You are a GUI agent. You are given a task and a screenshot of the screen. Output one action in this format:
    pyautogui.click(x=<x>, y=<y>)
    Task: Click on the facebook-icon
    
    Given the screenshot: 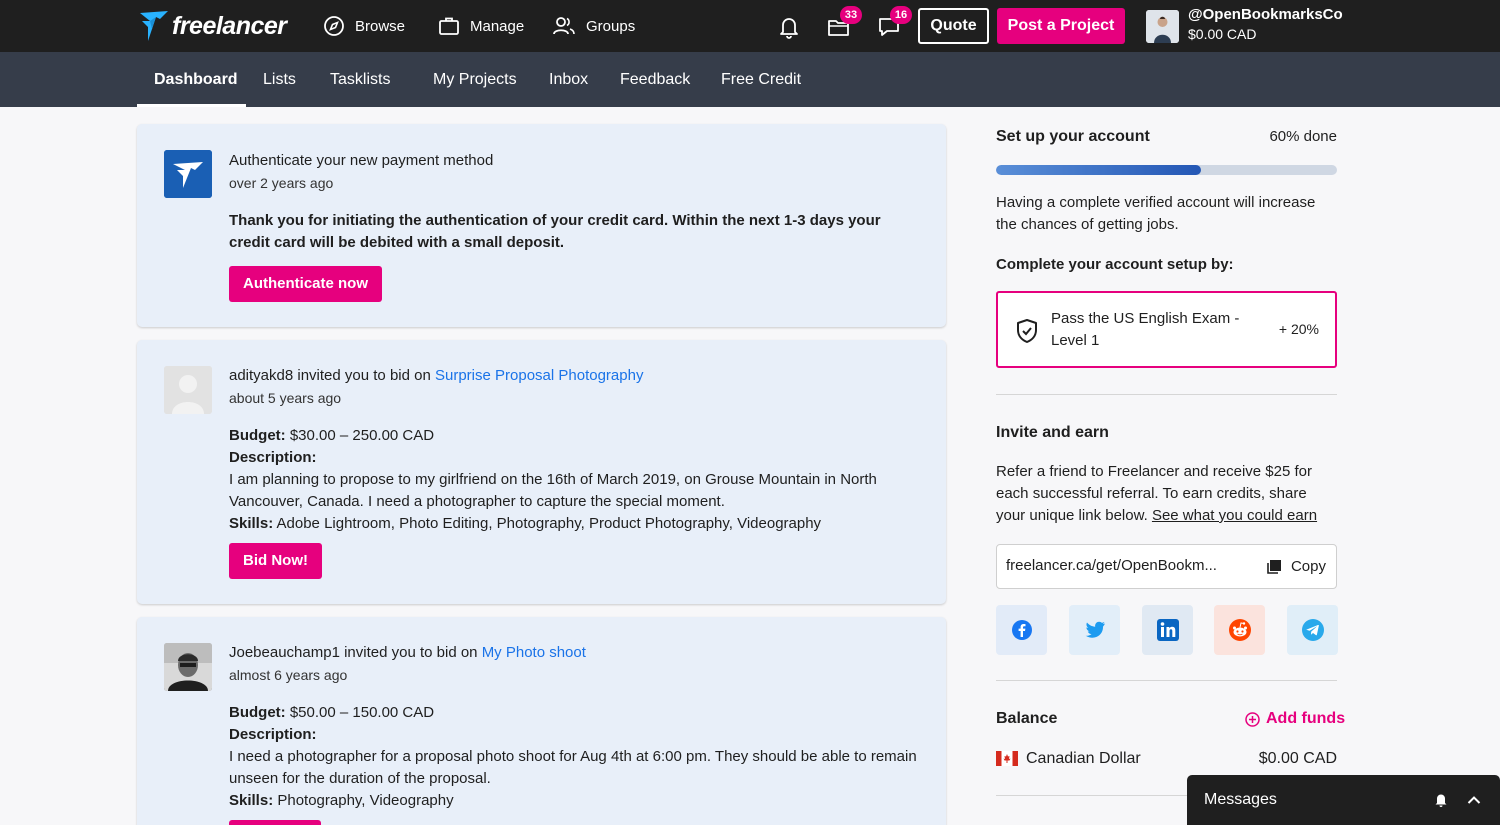 What is the action you would take?
    pyautogui.click(x=1021, y=630)
    